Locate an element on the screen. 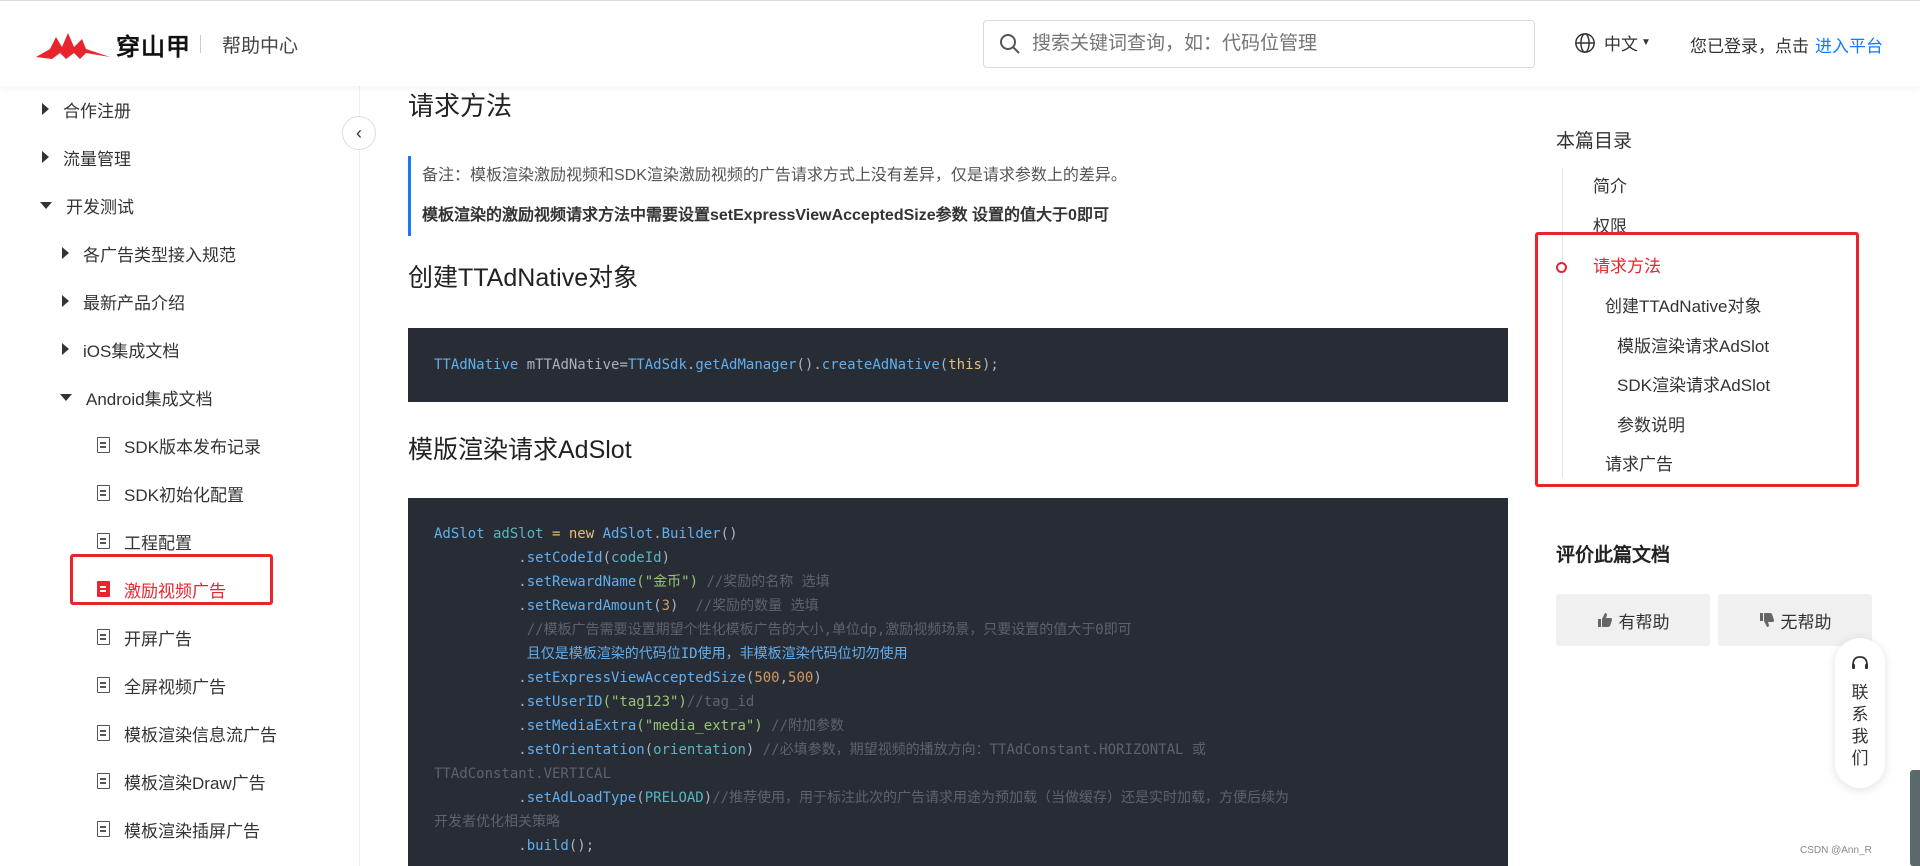  sidebar-item-label: 合作注册 is located at coordinates (97, 111).